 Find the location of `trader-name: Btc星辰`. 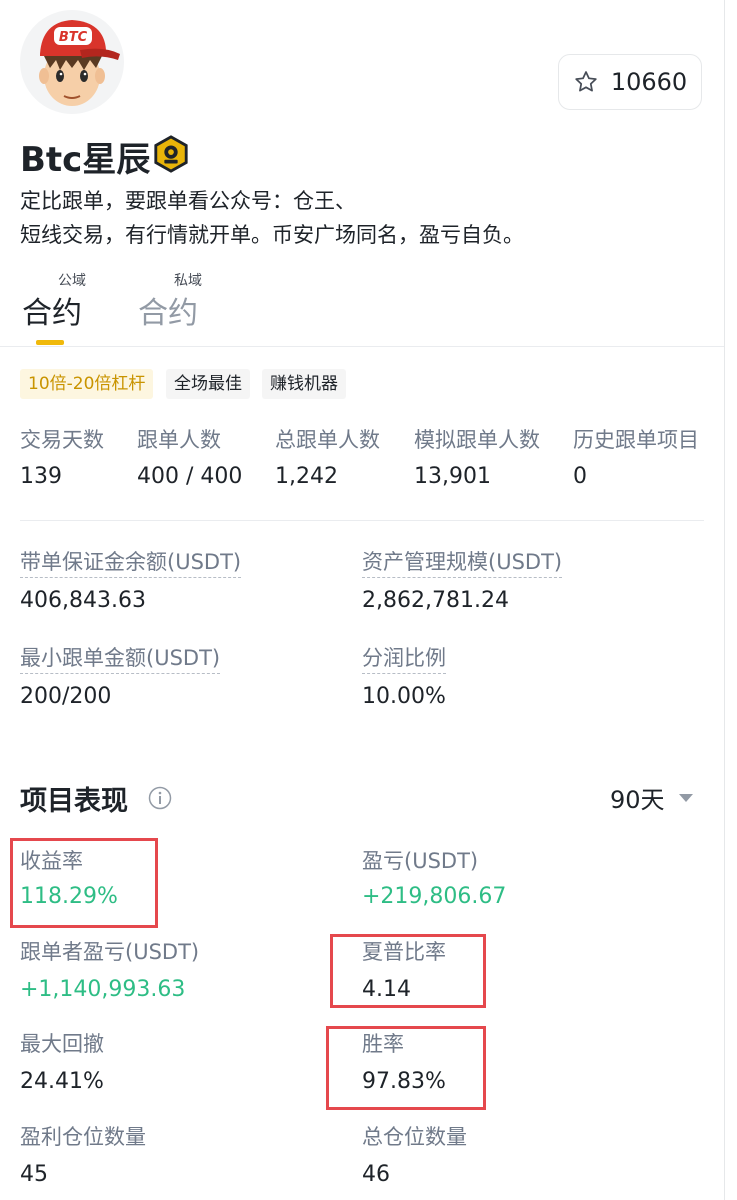

trader-name: Btc星辰 is located at coordinates (85, 160).